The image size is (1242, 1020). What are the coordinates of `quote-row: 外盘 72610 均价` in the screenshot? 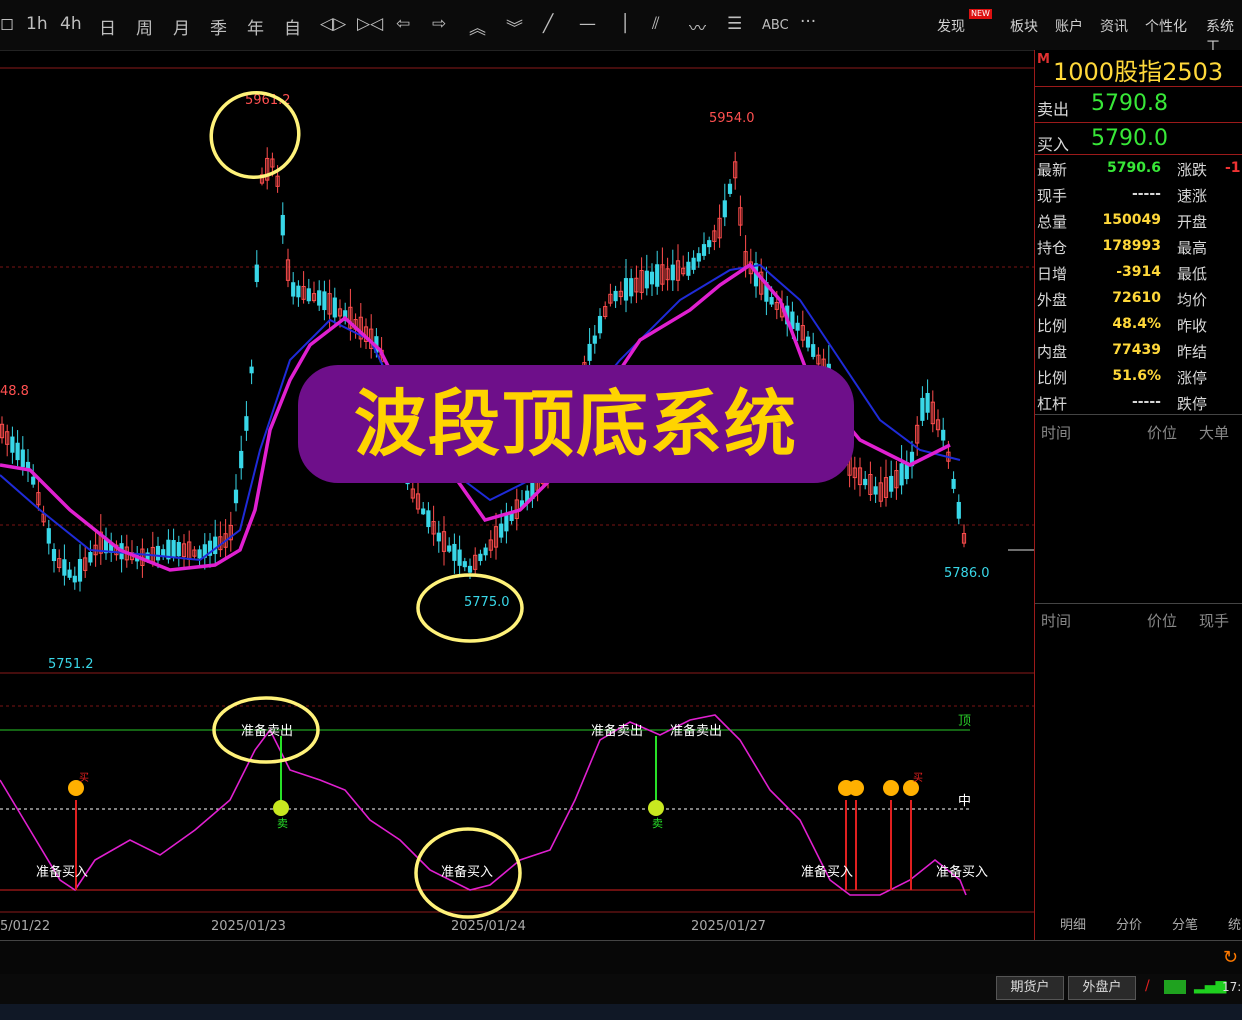 It's located at (1139, 299).